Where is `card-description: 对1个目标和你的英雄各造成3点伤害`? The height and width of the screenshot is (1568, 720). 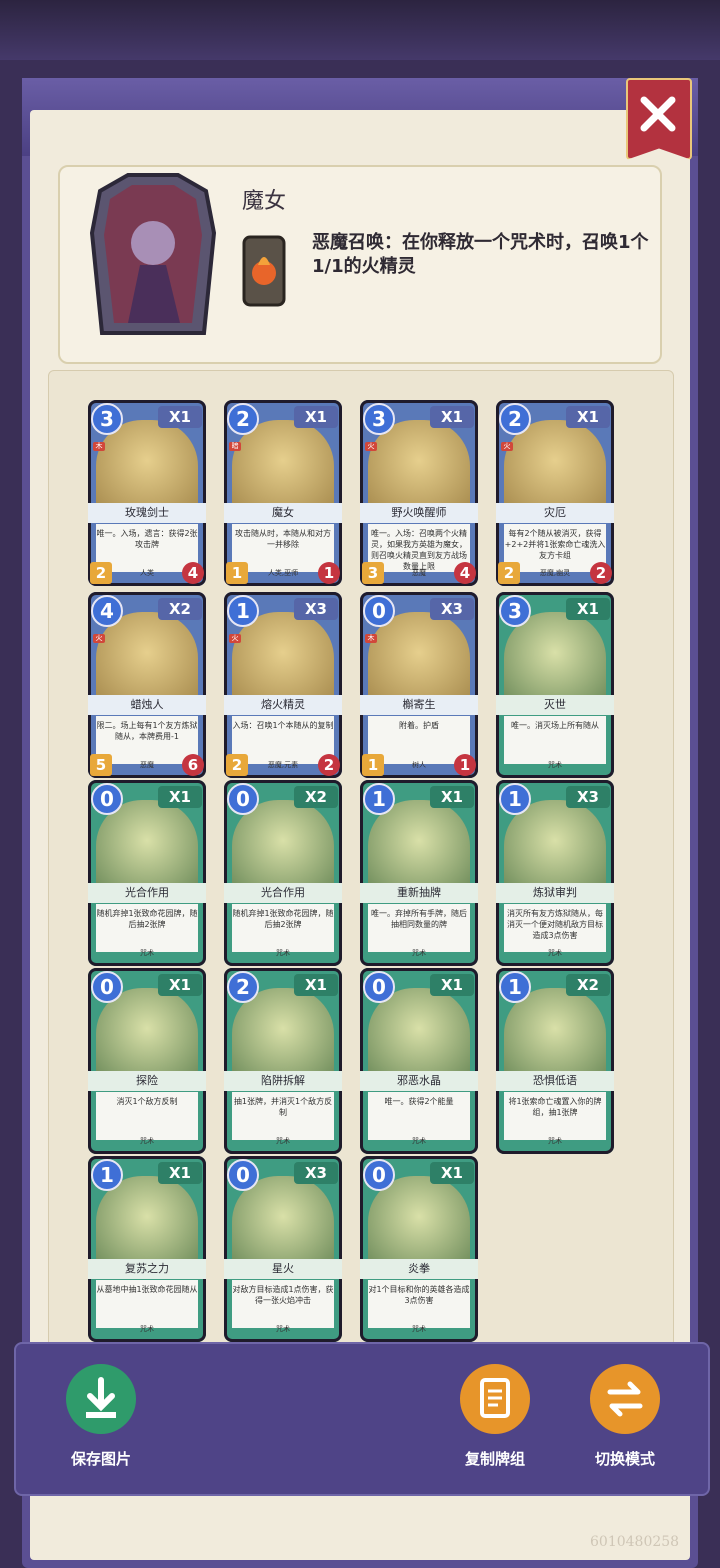
card-description: 对1个目标和你的英雄各造成3点伤害 is located at coordinates (419, 1304).